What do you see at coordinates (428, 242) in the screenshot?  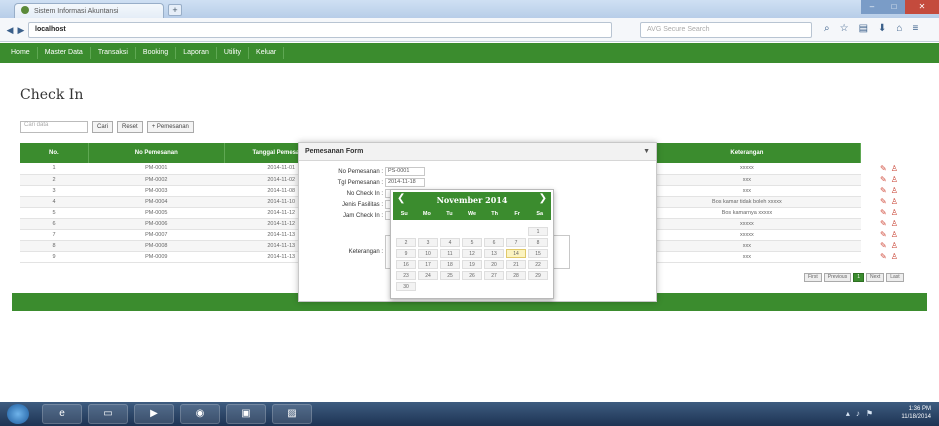 I see `datepicker-day: 3` at bounding box center [428, 242].